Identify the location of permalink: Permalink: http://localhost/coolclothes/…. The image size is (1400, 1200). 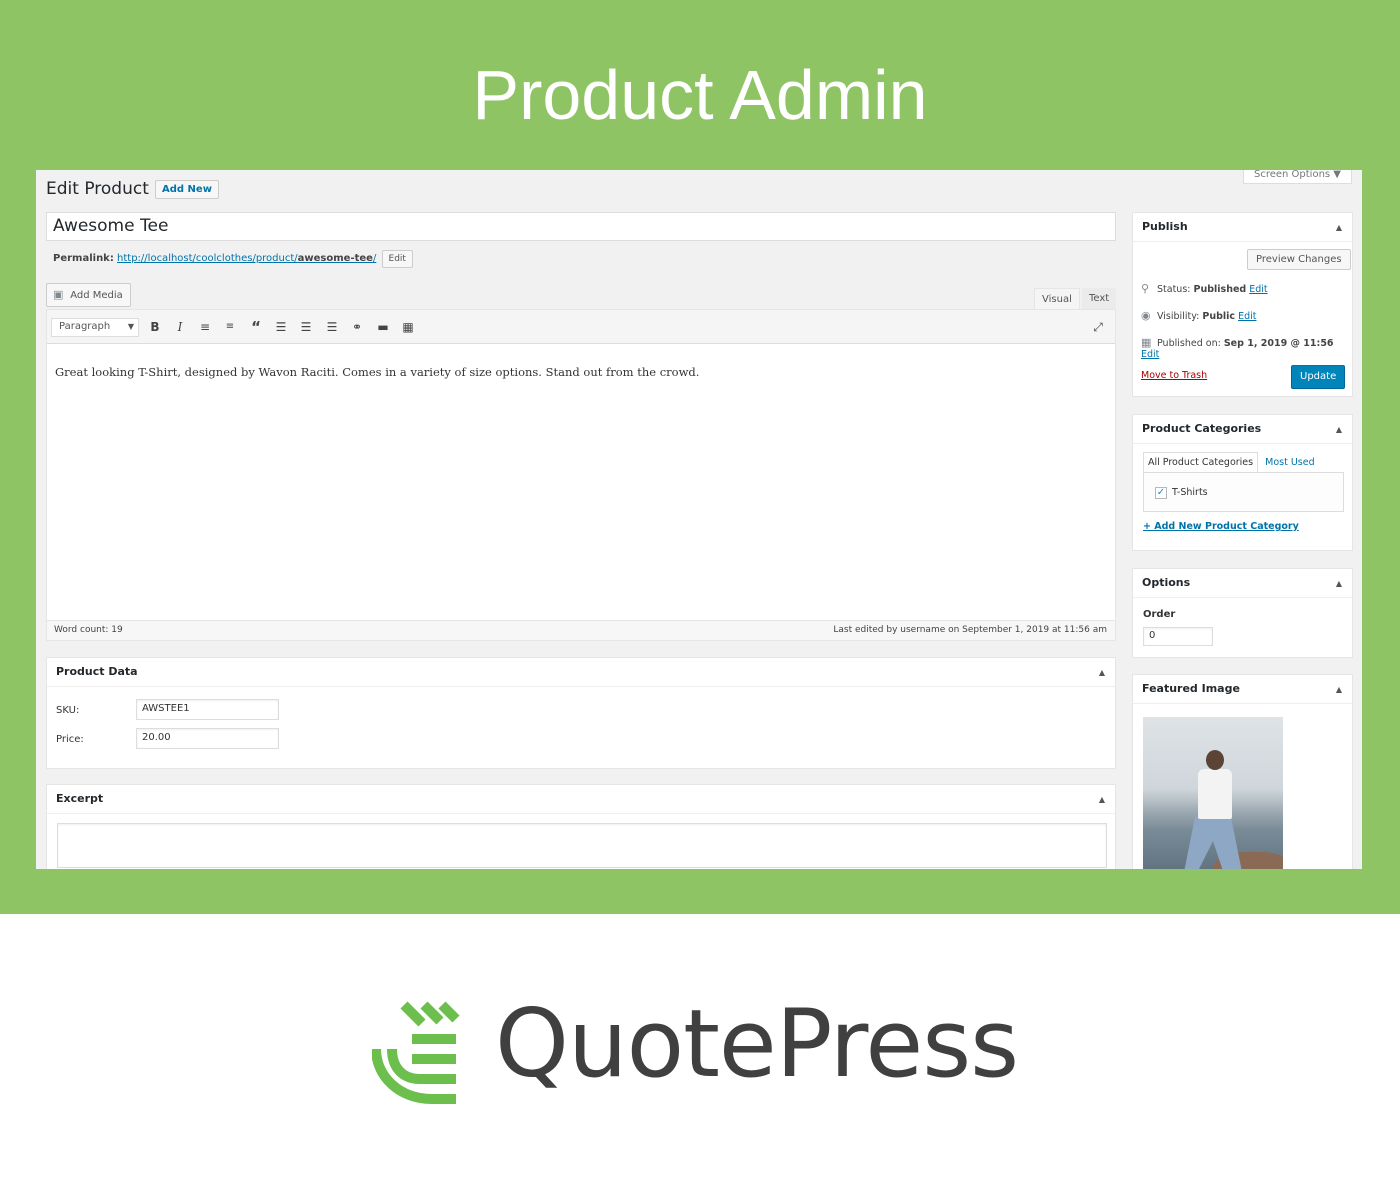
(233, 259).